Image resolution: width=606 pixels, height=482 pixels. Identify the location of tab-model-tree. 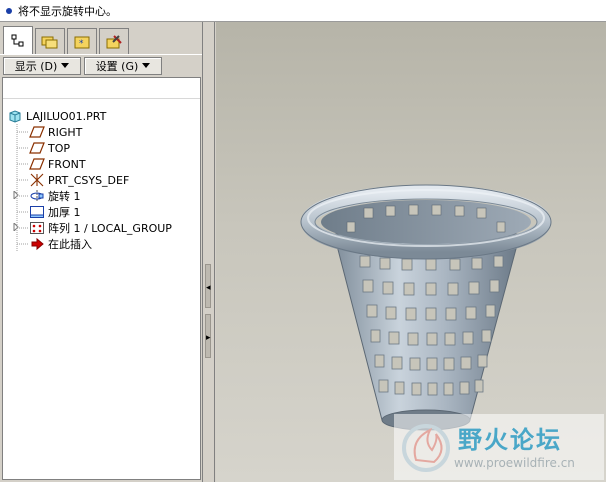
(18, 40).